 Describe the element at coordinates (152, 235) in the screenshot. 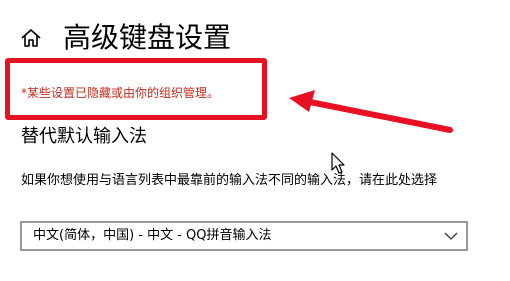

I see `dropdown-selected-value: 中文(简体，中国) - 中文 - QQ拼音输入法` at that location.